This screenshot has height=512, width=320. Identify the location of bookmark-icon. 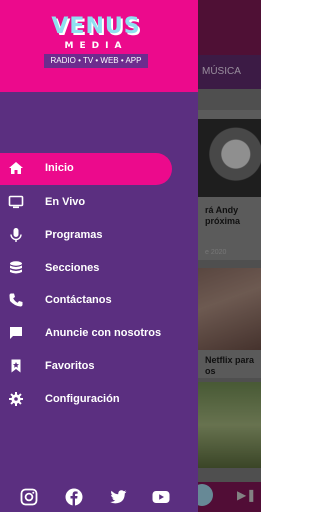
(16, 366).